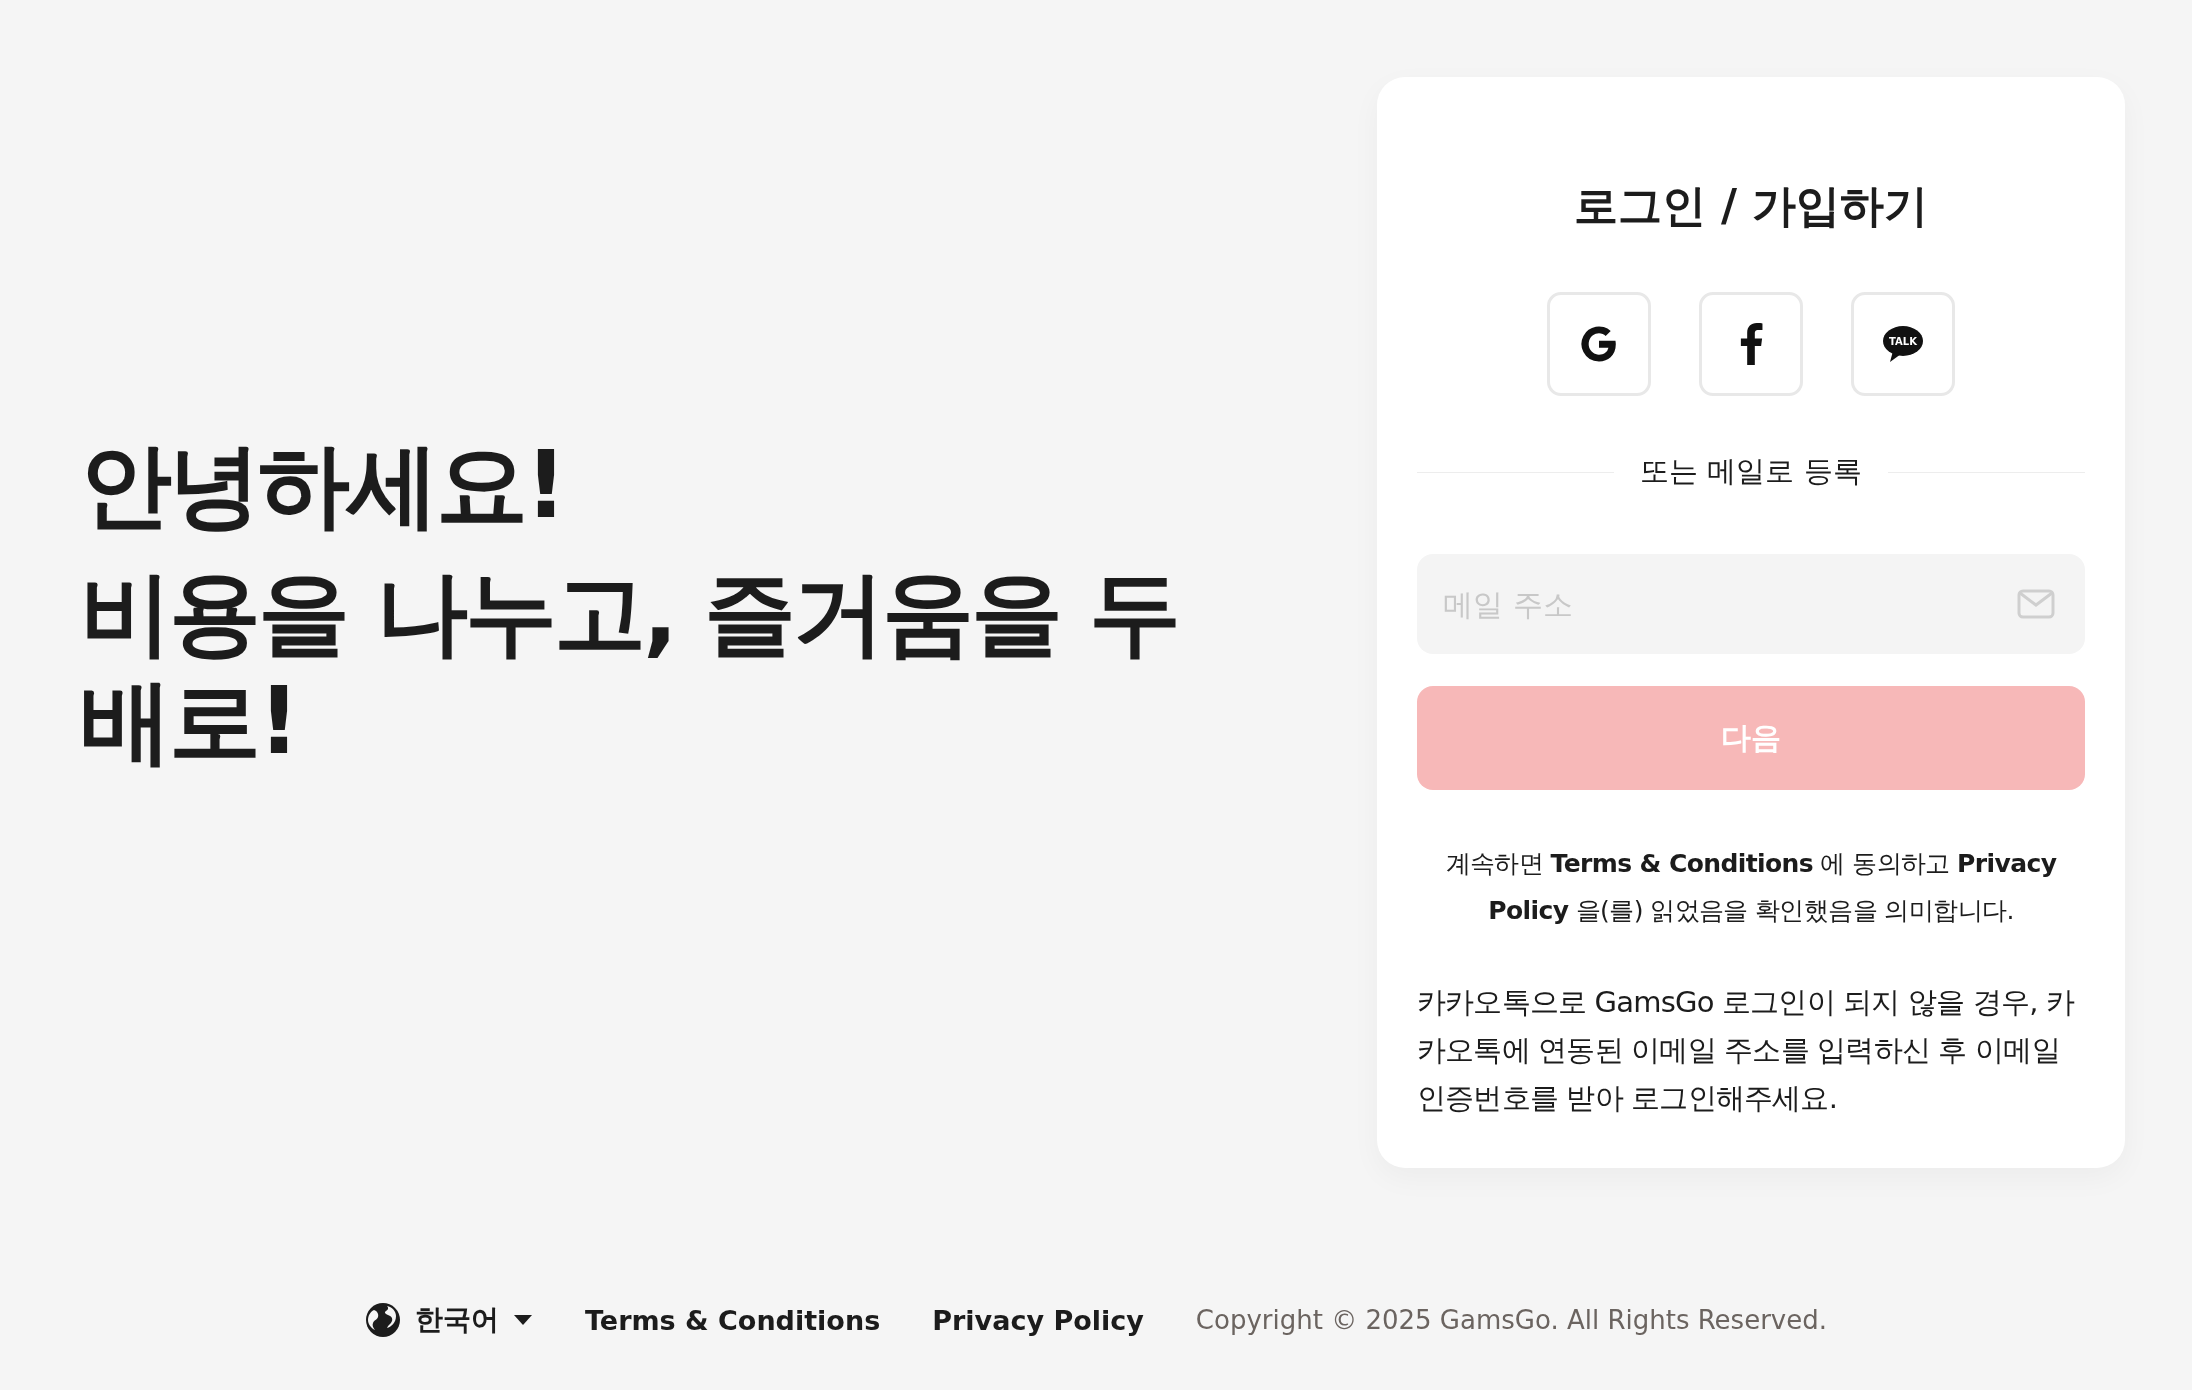  Describe the element at coordinates (1511, 1320) in the screenshot. I see `copyright-text: Copyright © 2025 GamsGo. All Rights Reserved.` at that location.